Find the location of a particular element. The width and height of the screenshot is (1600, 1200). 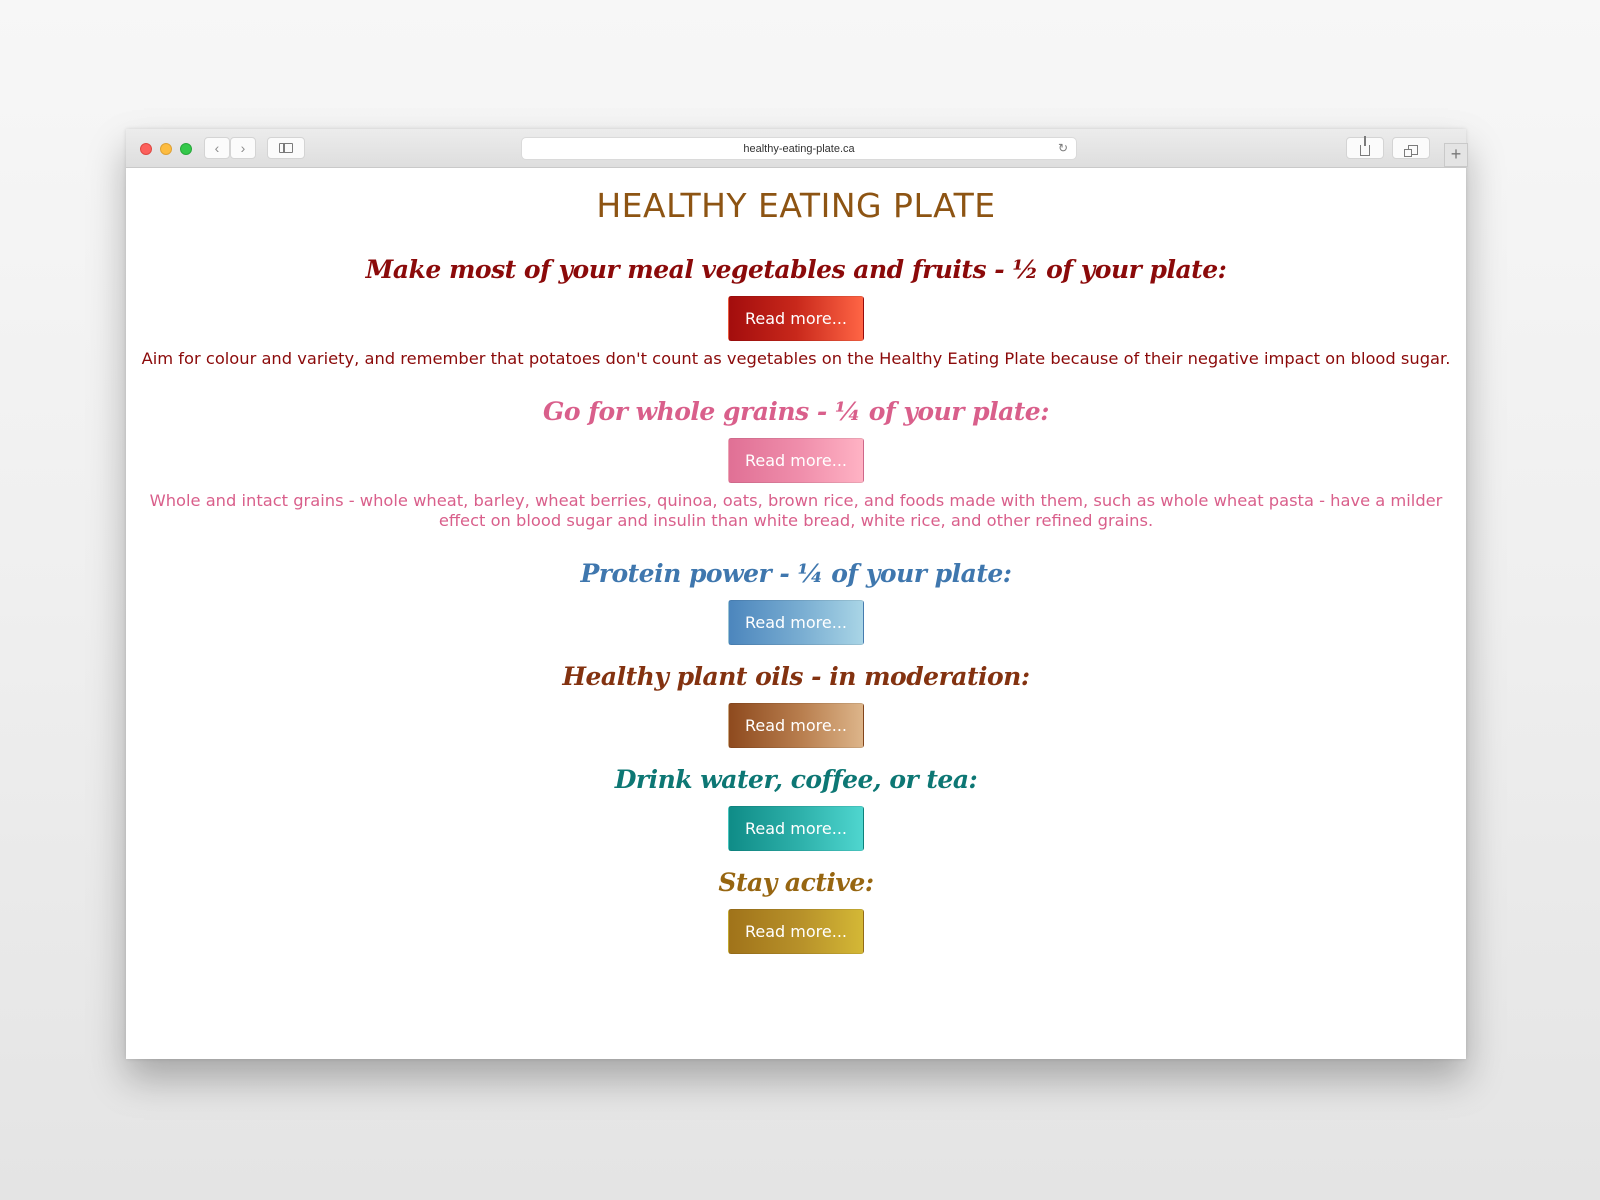

forward-button: › is located at coordinates (243, 148).